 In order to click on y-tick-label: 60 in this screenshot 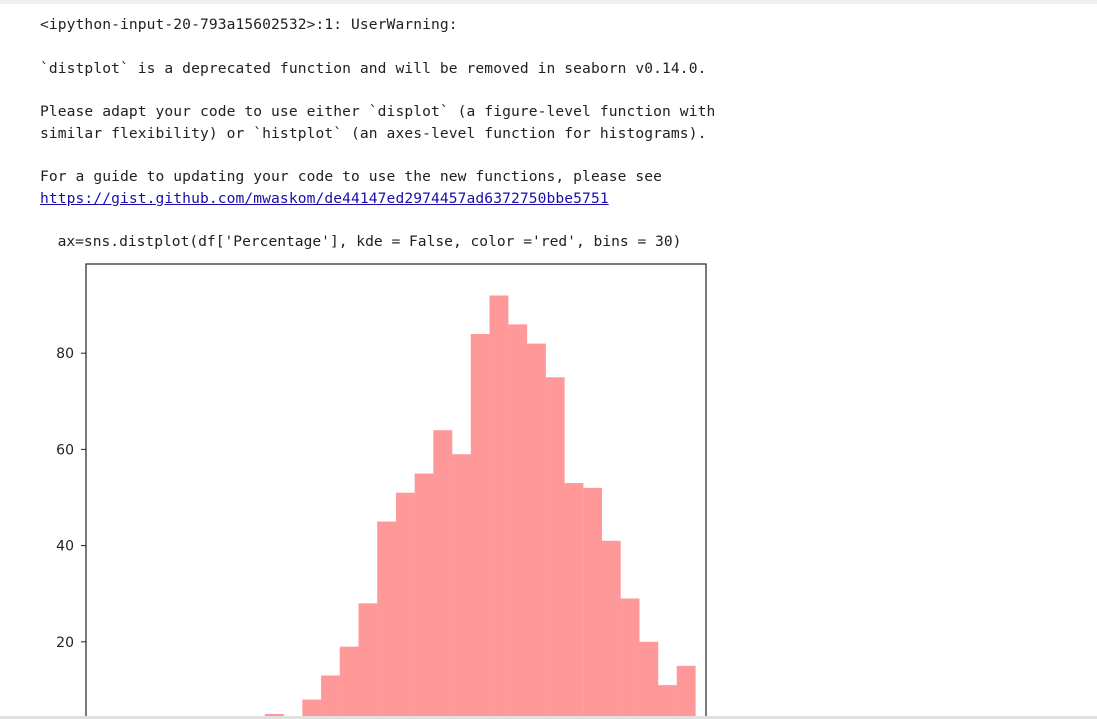, I will do `click(65, 450)`.